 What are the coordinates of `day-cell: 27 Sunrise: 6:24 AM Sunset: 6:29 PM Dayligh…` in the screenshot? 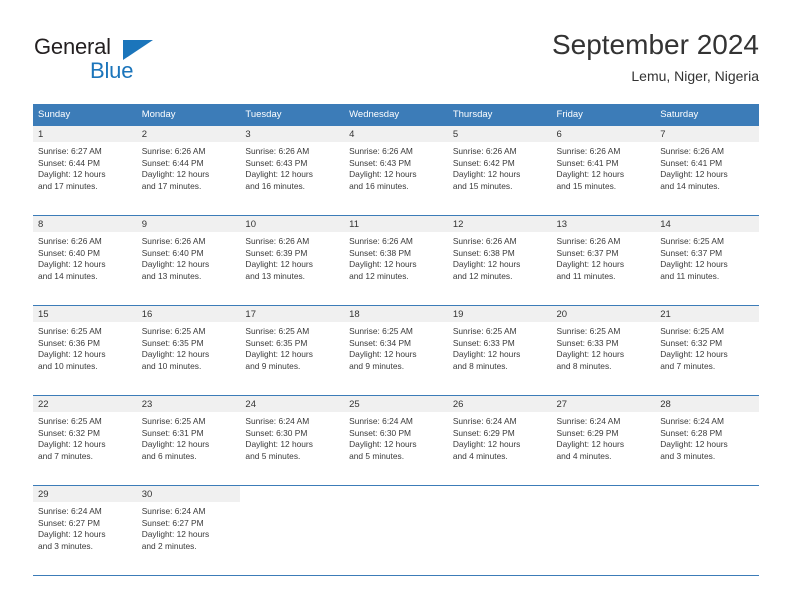 It's located at (603, 440).